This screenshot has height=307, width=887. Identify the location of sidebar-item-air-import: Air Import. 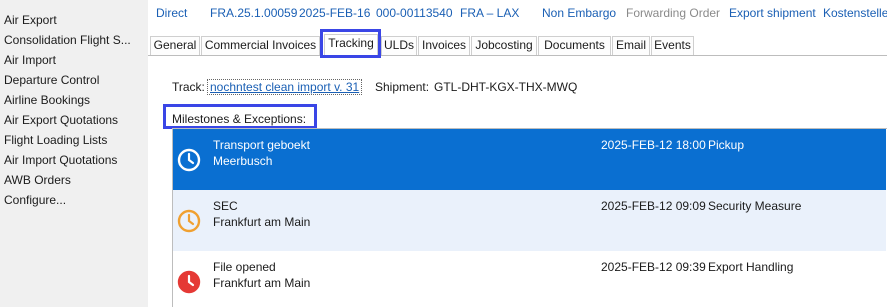
(75, 60).